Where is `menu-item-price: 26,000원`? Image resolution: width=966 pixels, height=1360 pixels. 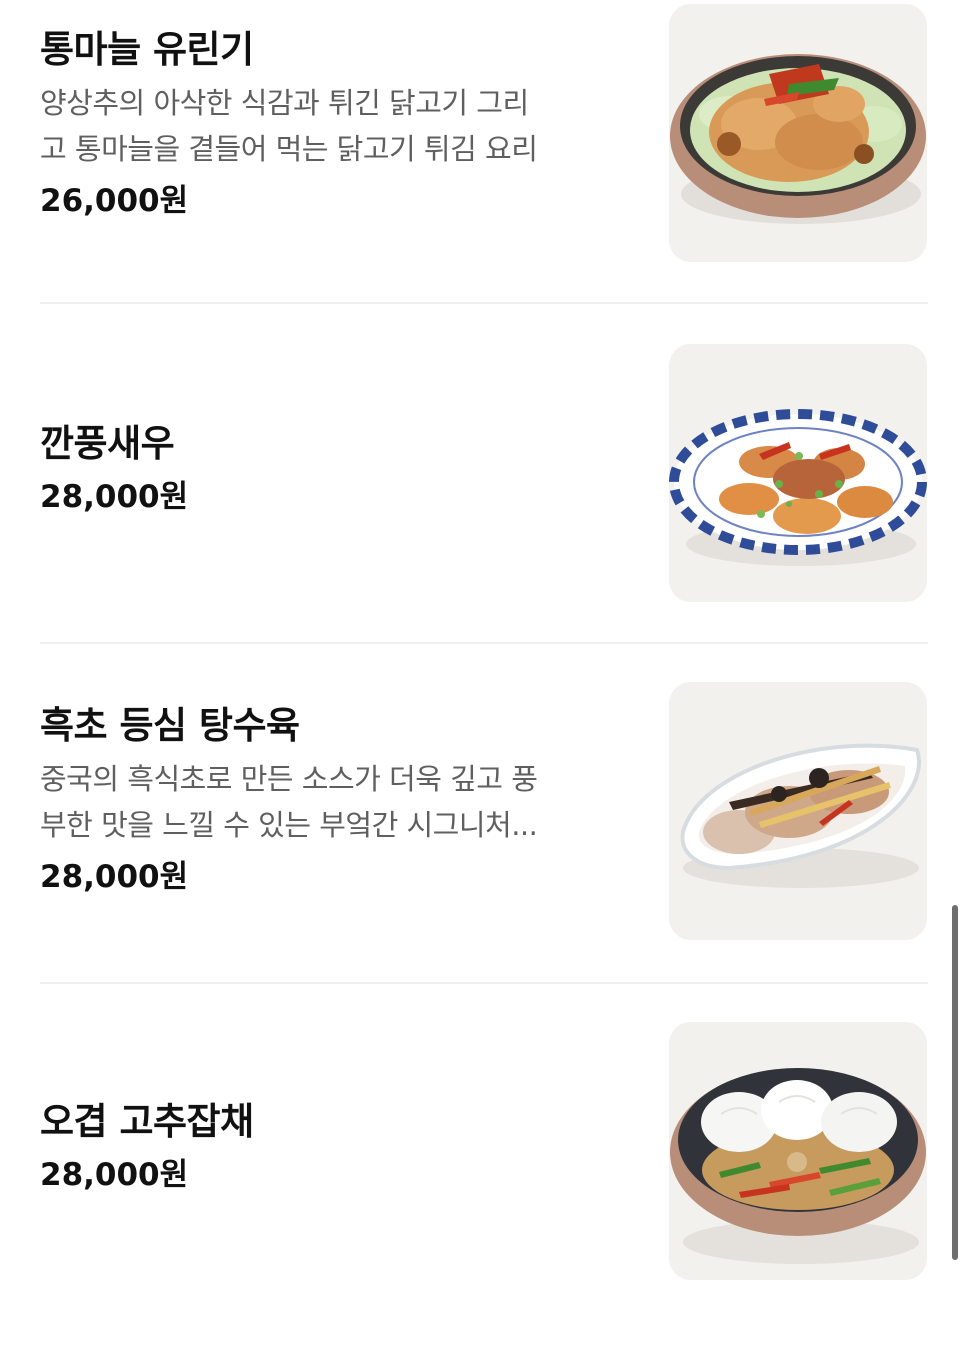
menu-item-price: 26,000원 is located at coordinates (114, 201).